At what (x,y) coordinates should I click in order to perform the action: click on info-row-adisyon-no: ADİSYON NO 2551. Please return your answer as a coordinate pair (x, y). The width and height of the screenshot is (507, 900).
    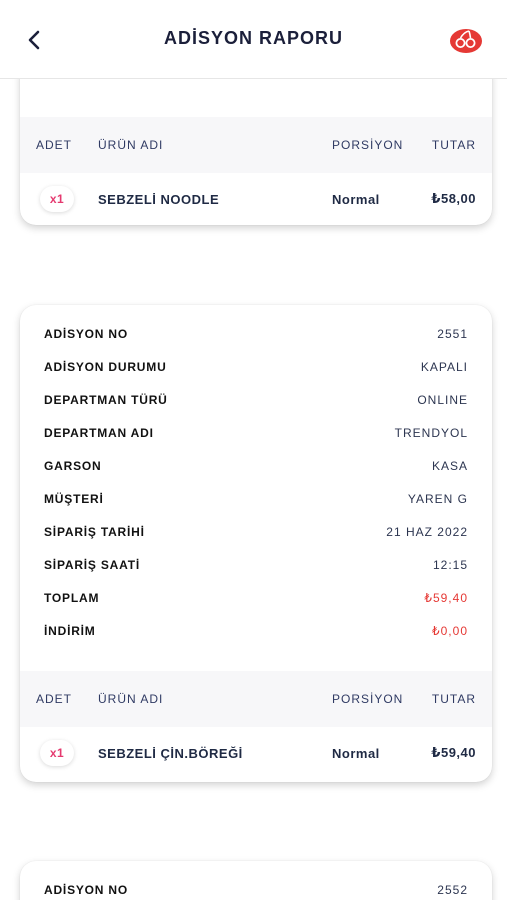
    Looking at the image, I should click on (256, 333).